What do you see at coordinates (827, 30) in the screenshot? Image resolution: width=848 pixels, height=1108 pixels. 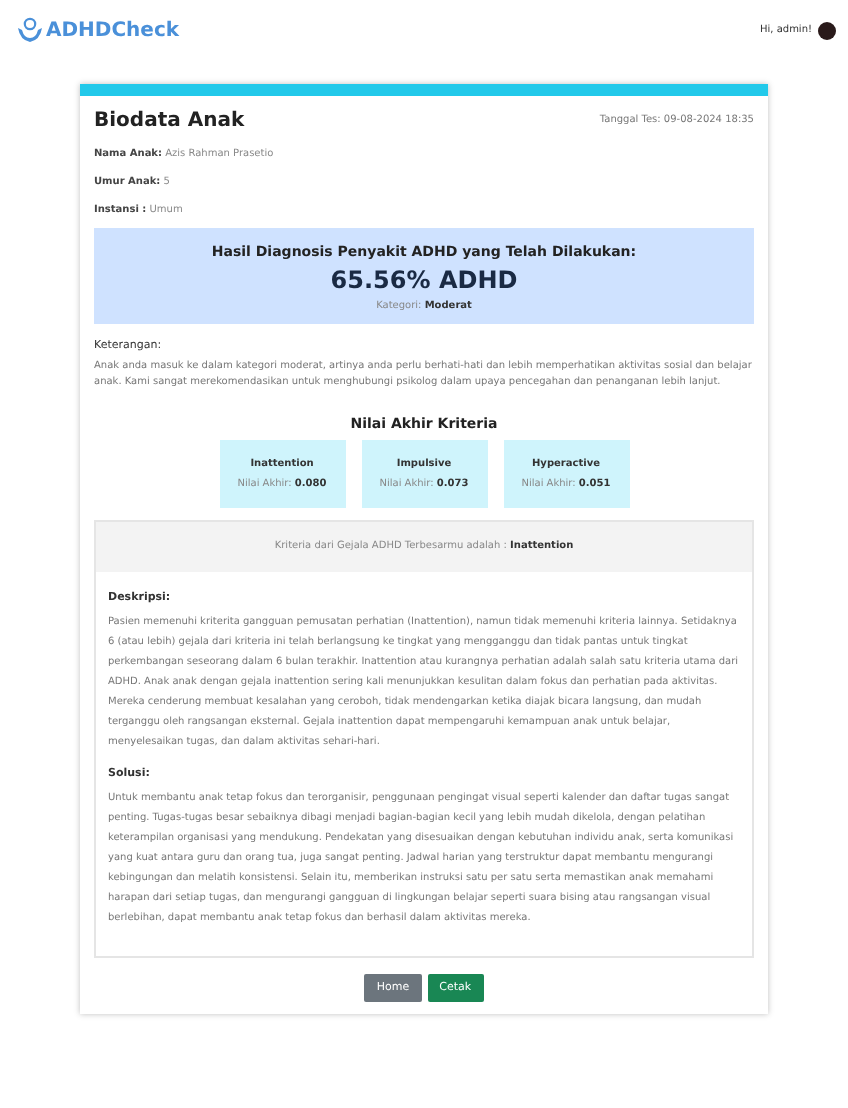 I see `avatar` at bounding box center [827, 30].